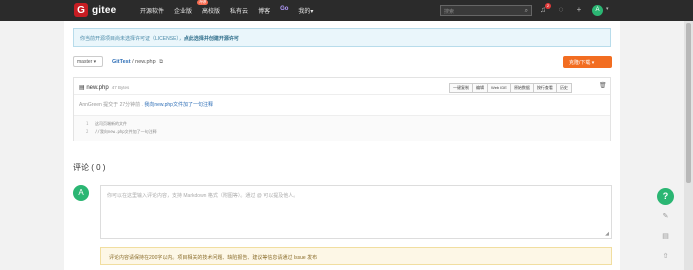 Image resolution: width=693 pixels, height=270 pixels. What do you see at coordinates (480, 88) in the screenshot?
I see `edit-button: 编辑` at bounding box center [480, 88].